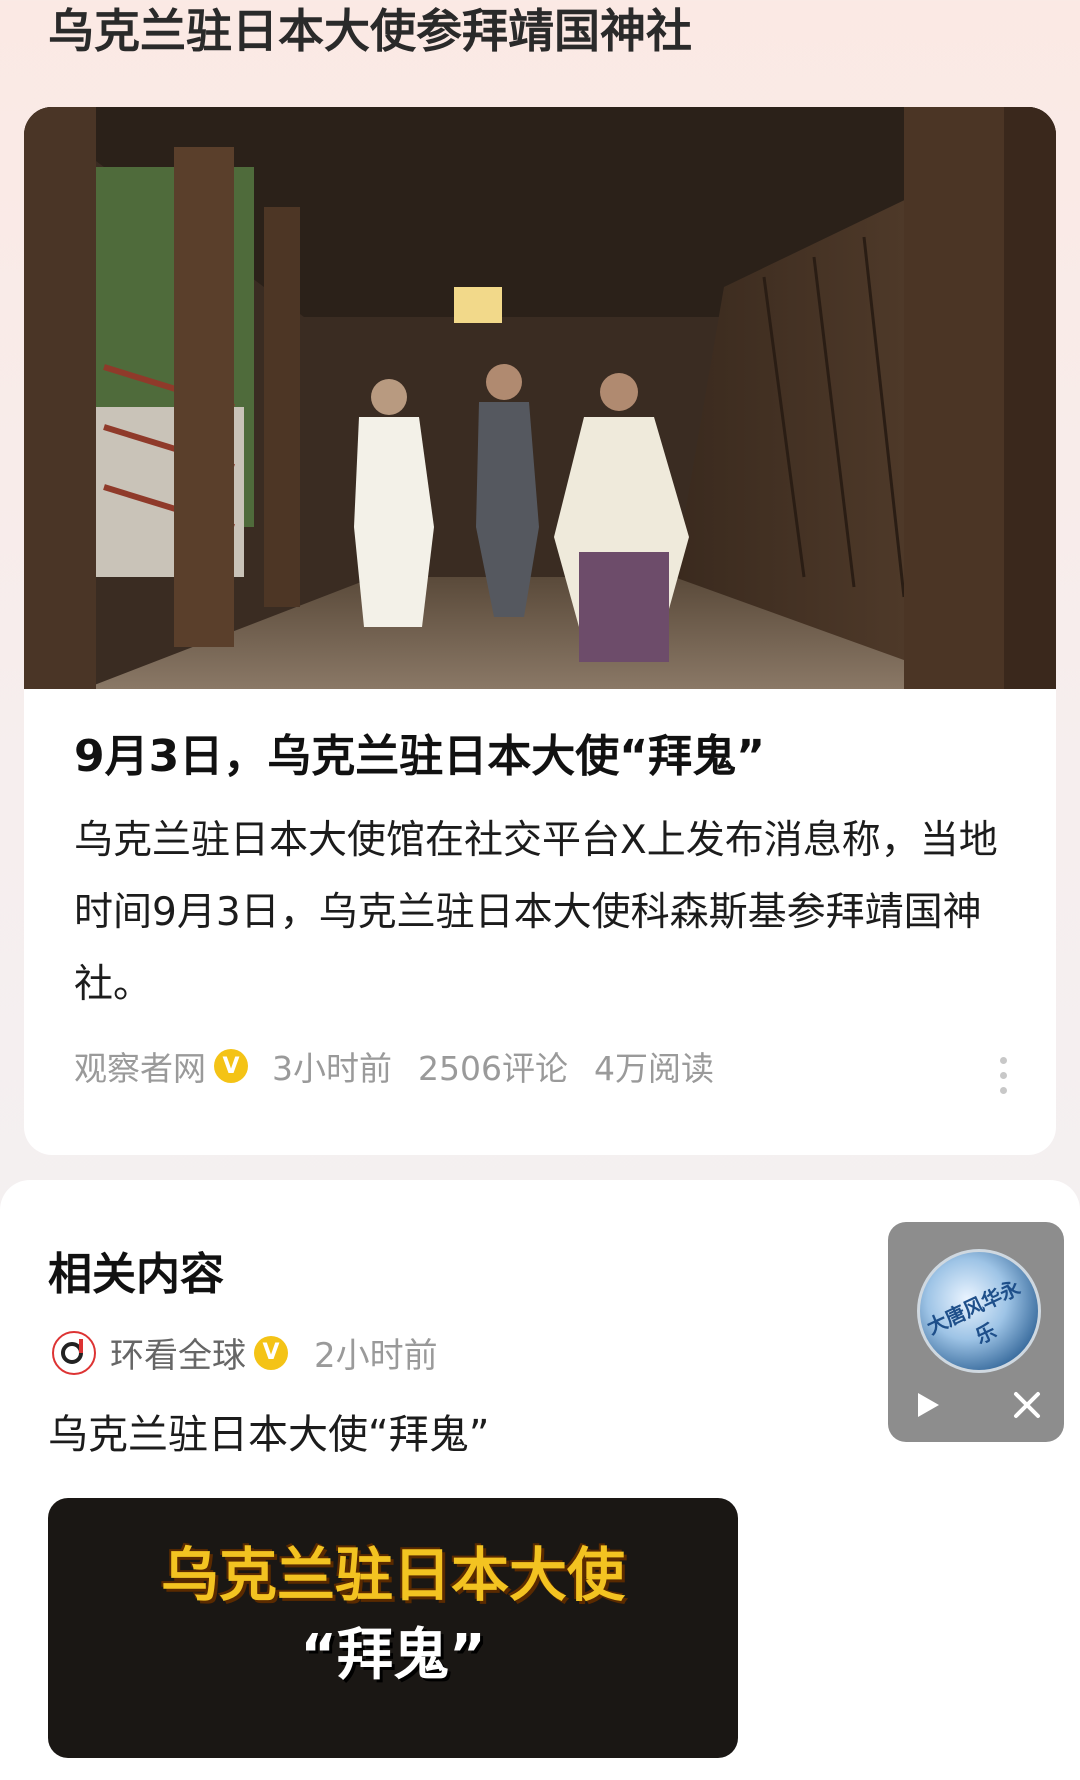  I want to click on news-headline: 9月3日，乌克兰驻日本大使“拜鬼”, so click(544, 757).